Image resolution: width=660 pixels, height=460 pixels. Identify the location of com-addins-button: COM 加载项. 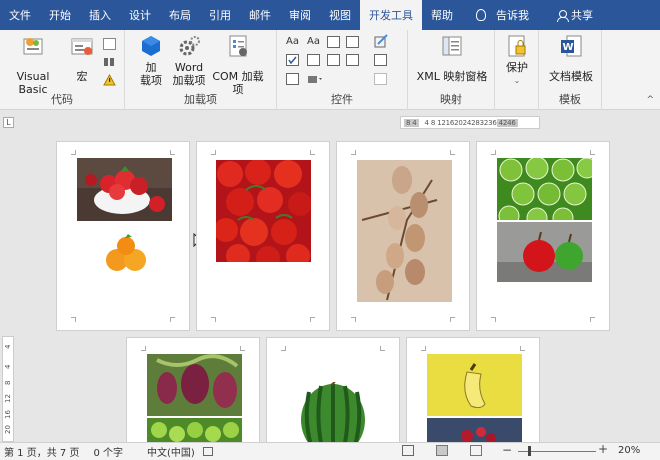
(238, 65).